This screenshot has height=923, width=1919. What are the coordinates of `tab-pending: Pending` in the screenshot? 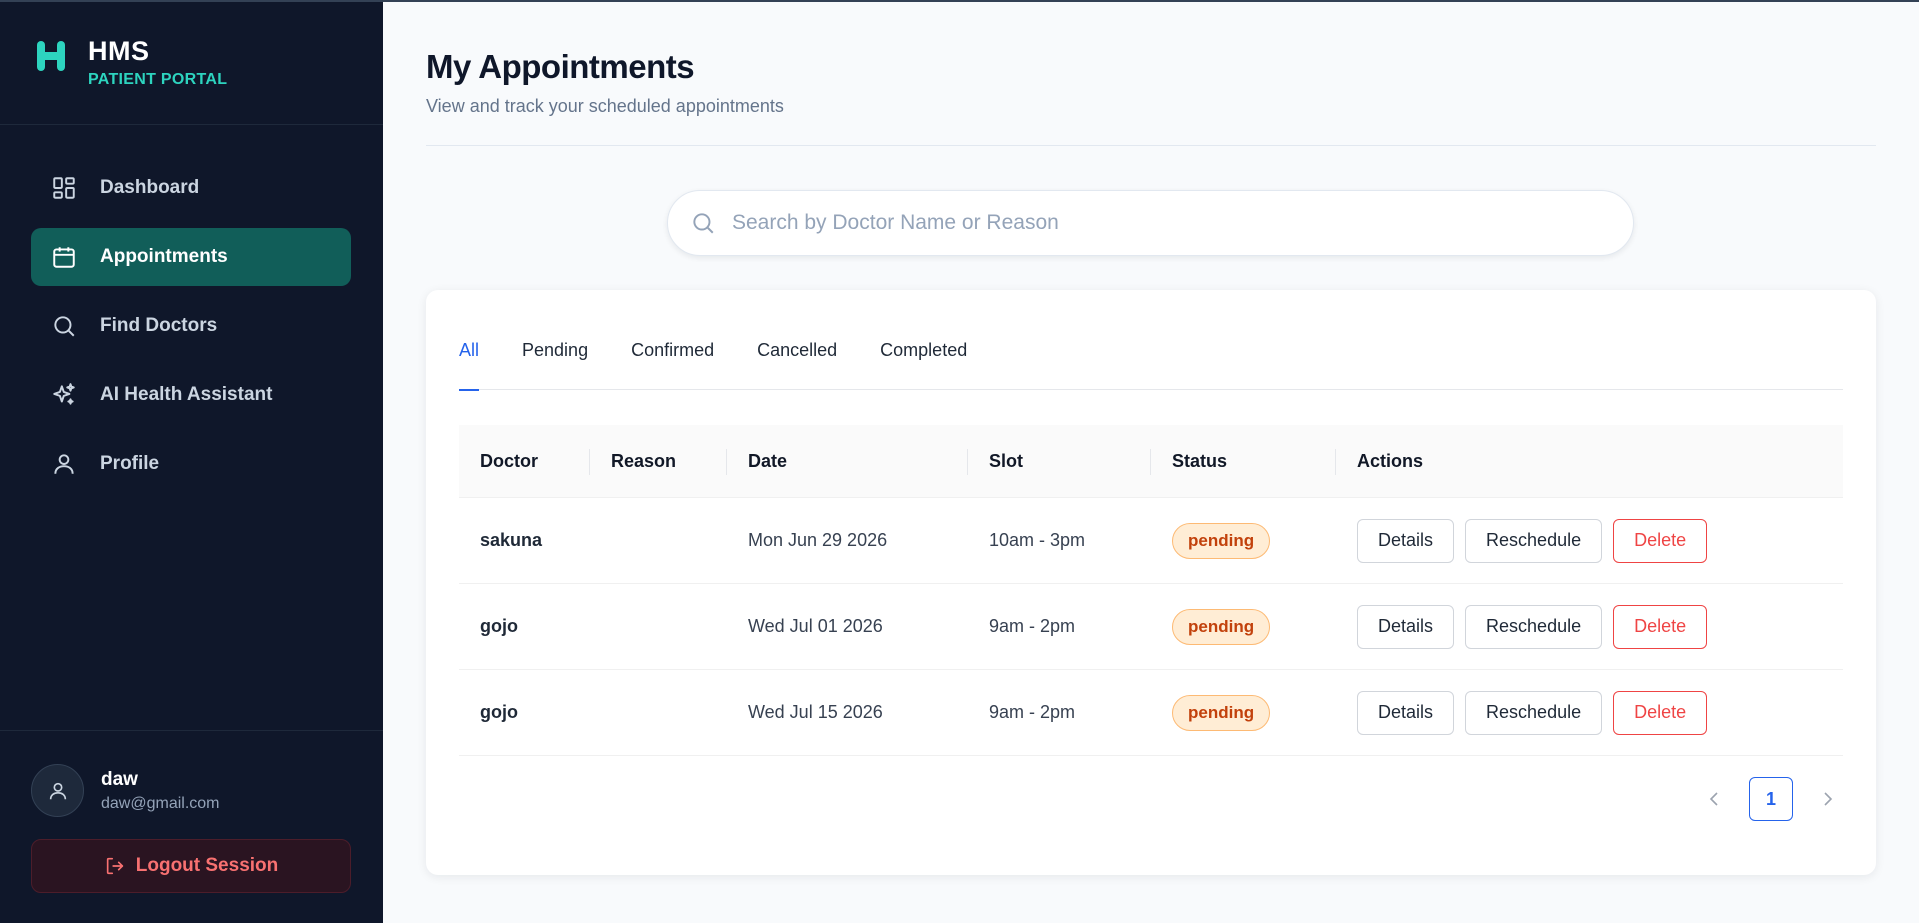 It's located at (555, 365).